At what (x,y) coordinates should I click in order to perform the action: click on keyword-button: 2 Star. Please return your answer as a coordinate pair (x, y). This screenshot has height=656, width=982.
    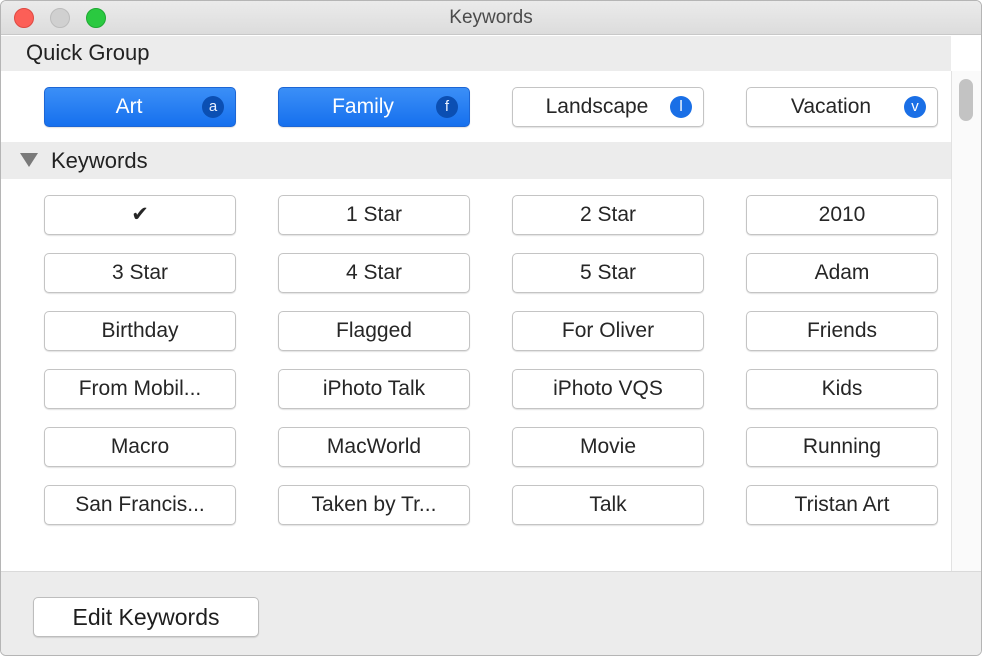
    Looking at the image, I should click on (608, 215).